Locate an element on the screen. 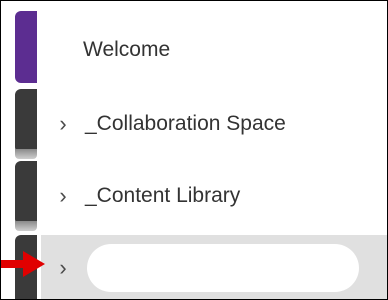 This screenshot has height=300, width=388. arrow-head is located at coordinates (34, 264).